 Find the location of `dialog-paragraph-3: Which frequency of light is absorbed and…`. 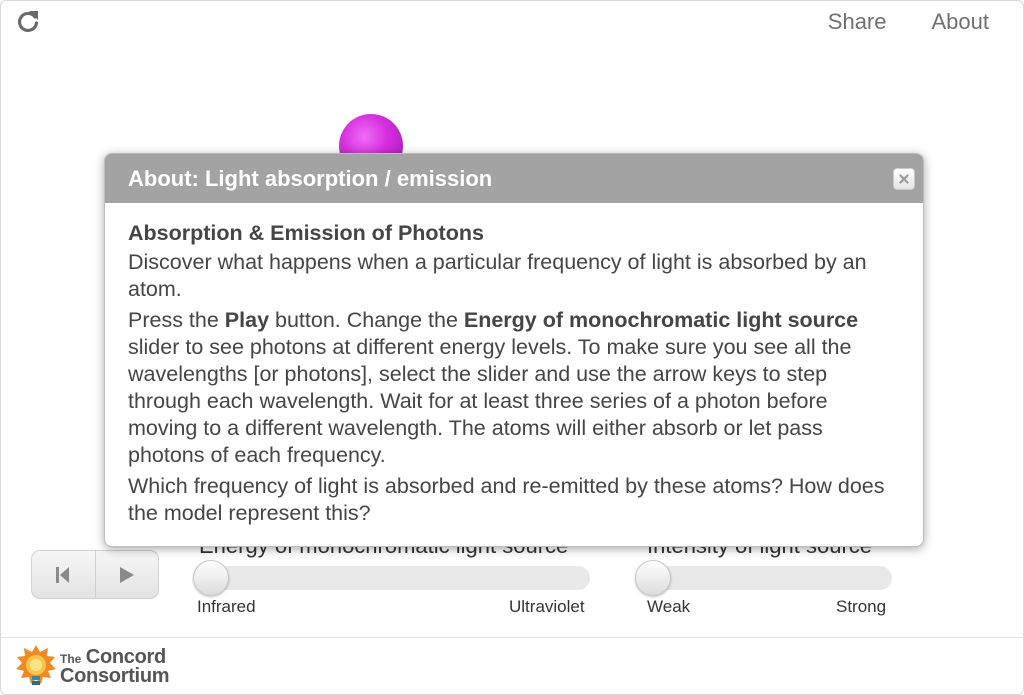

dialog-paragraph-3: Which frequency of light is absorbed and… is located at coordinates (506, 499).